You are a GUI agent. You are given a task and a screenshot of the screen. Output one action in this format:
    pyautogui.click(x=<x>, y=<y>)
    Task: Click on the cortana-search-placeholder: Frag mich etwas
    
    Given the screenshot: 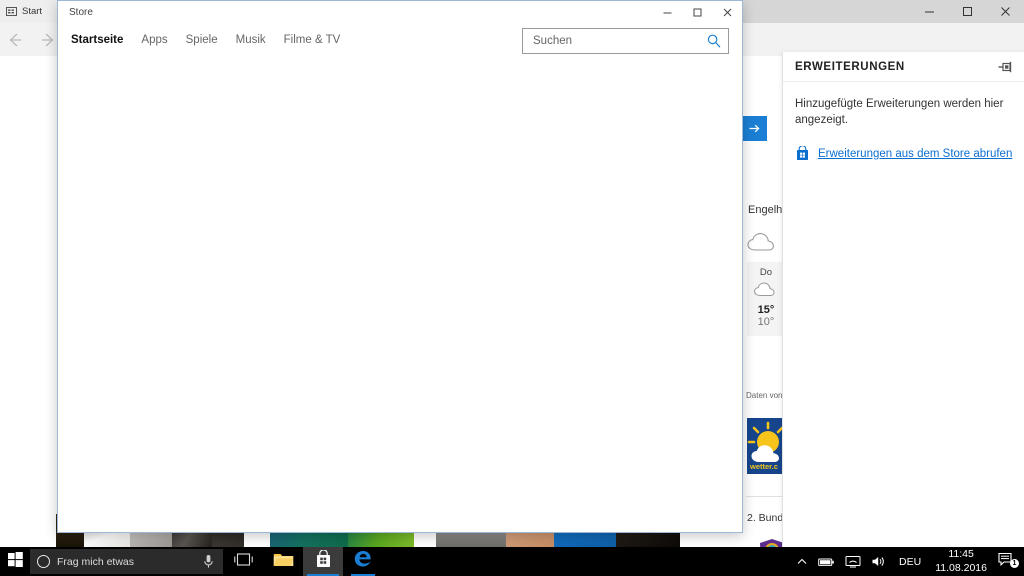 What is the action you would take?
    pyautogui.click(x=96, y=561)
    